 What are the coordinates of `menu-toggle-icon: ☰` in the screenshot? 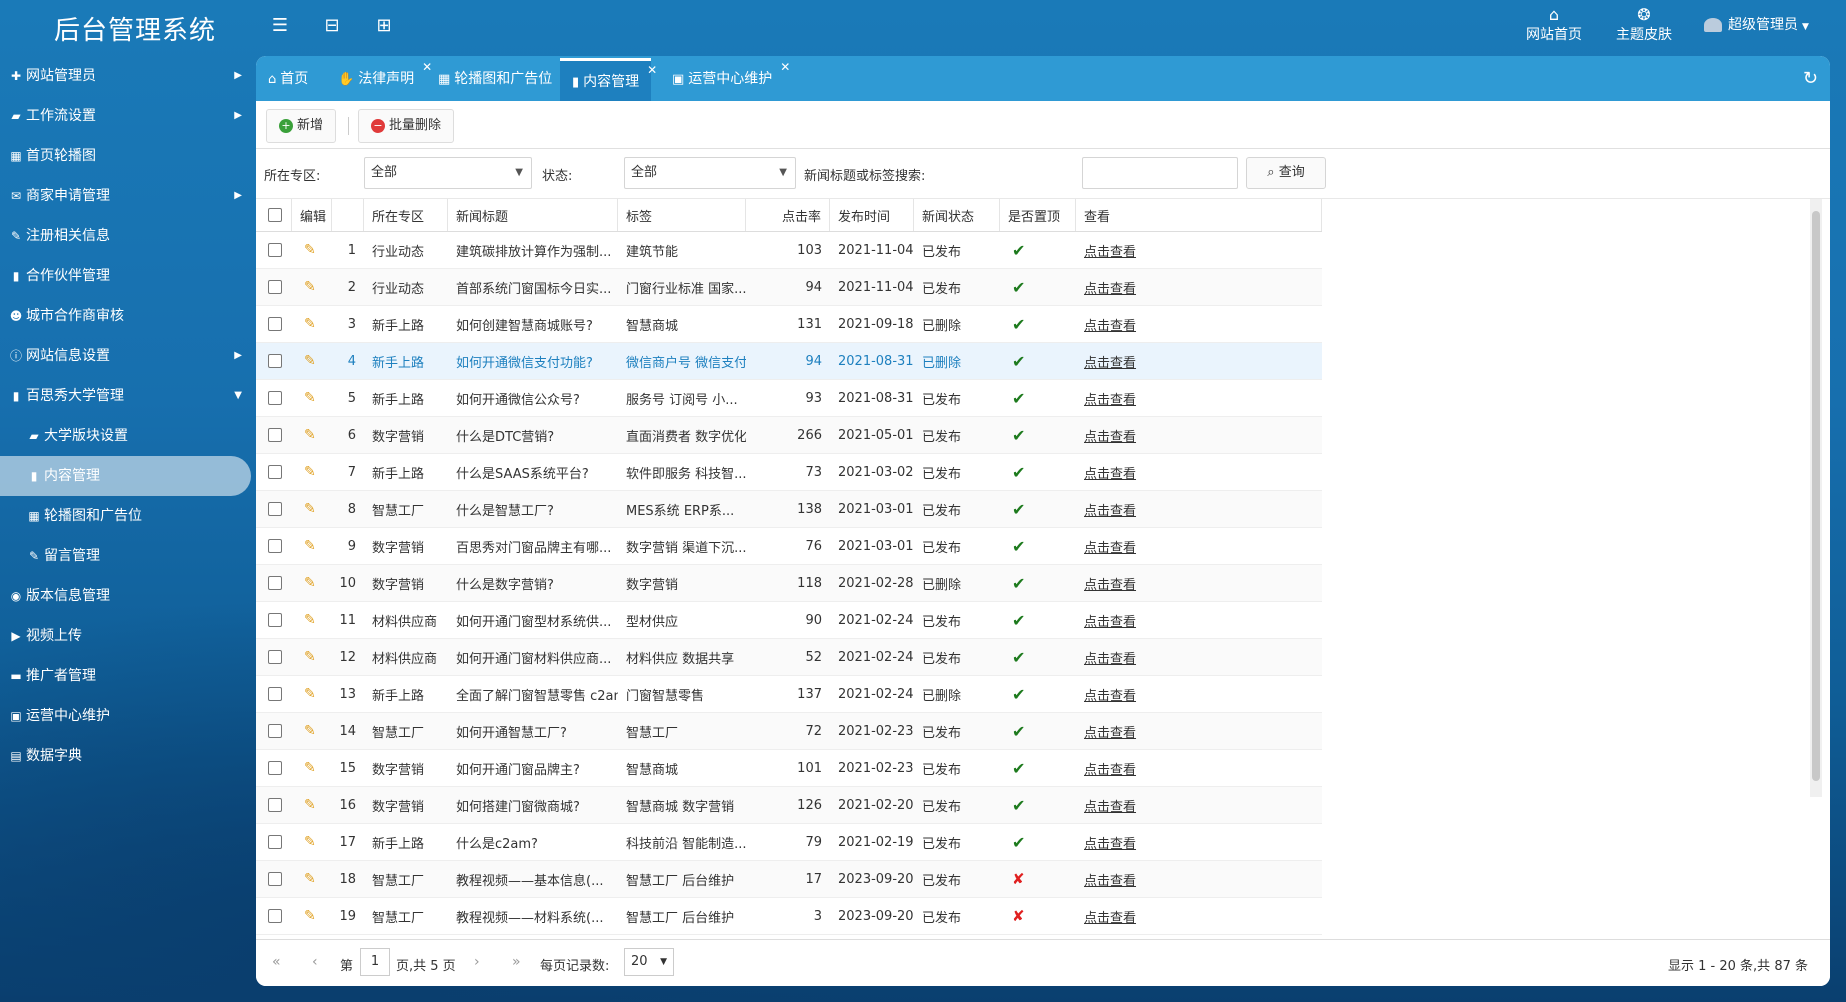 It's located at (280, 26).